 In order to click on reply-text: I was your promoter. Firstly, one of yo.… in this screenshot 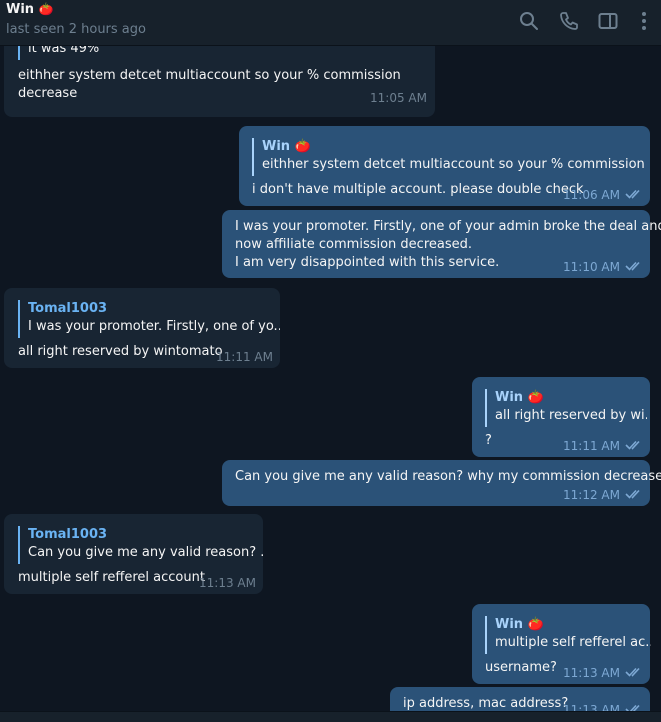, I will do `click(154, 326)`.